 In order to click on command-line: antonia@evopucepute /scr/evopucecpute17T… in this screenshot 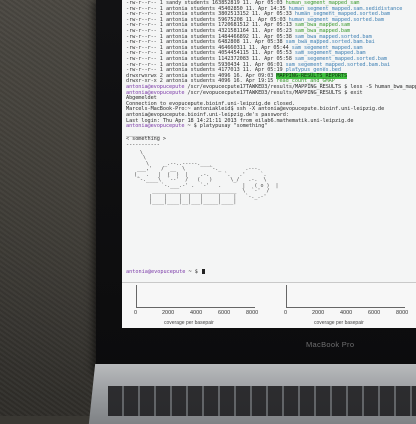, I will do `click(244, 93)`.